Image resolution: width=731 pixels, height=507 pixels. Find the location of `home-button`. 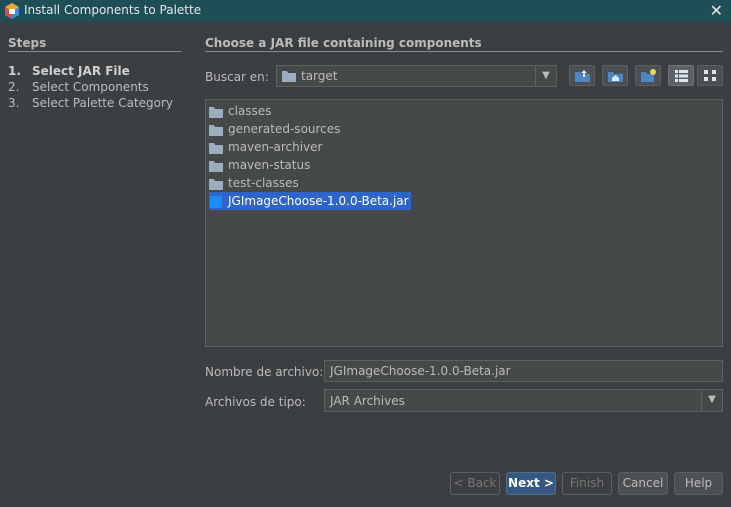

home-button is located at coordinates (615, 75).